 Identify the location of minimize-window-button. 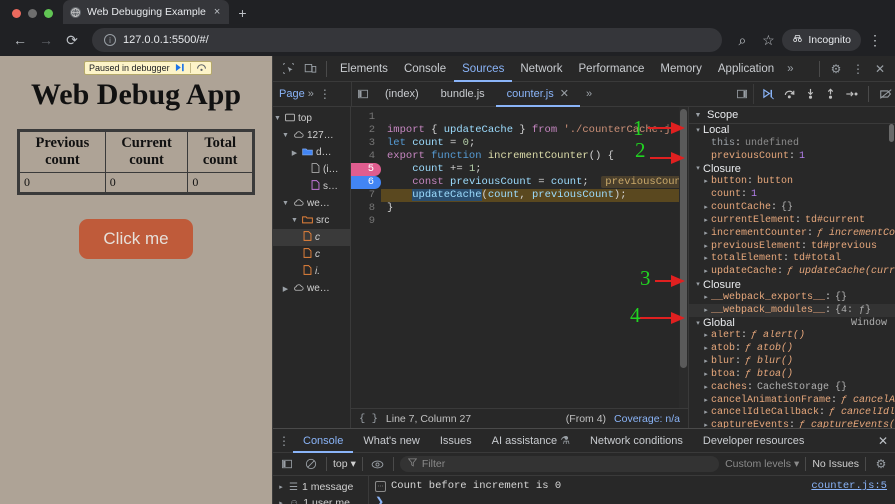
(32, 13).